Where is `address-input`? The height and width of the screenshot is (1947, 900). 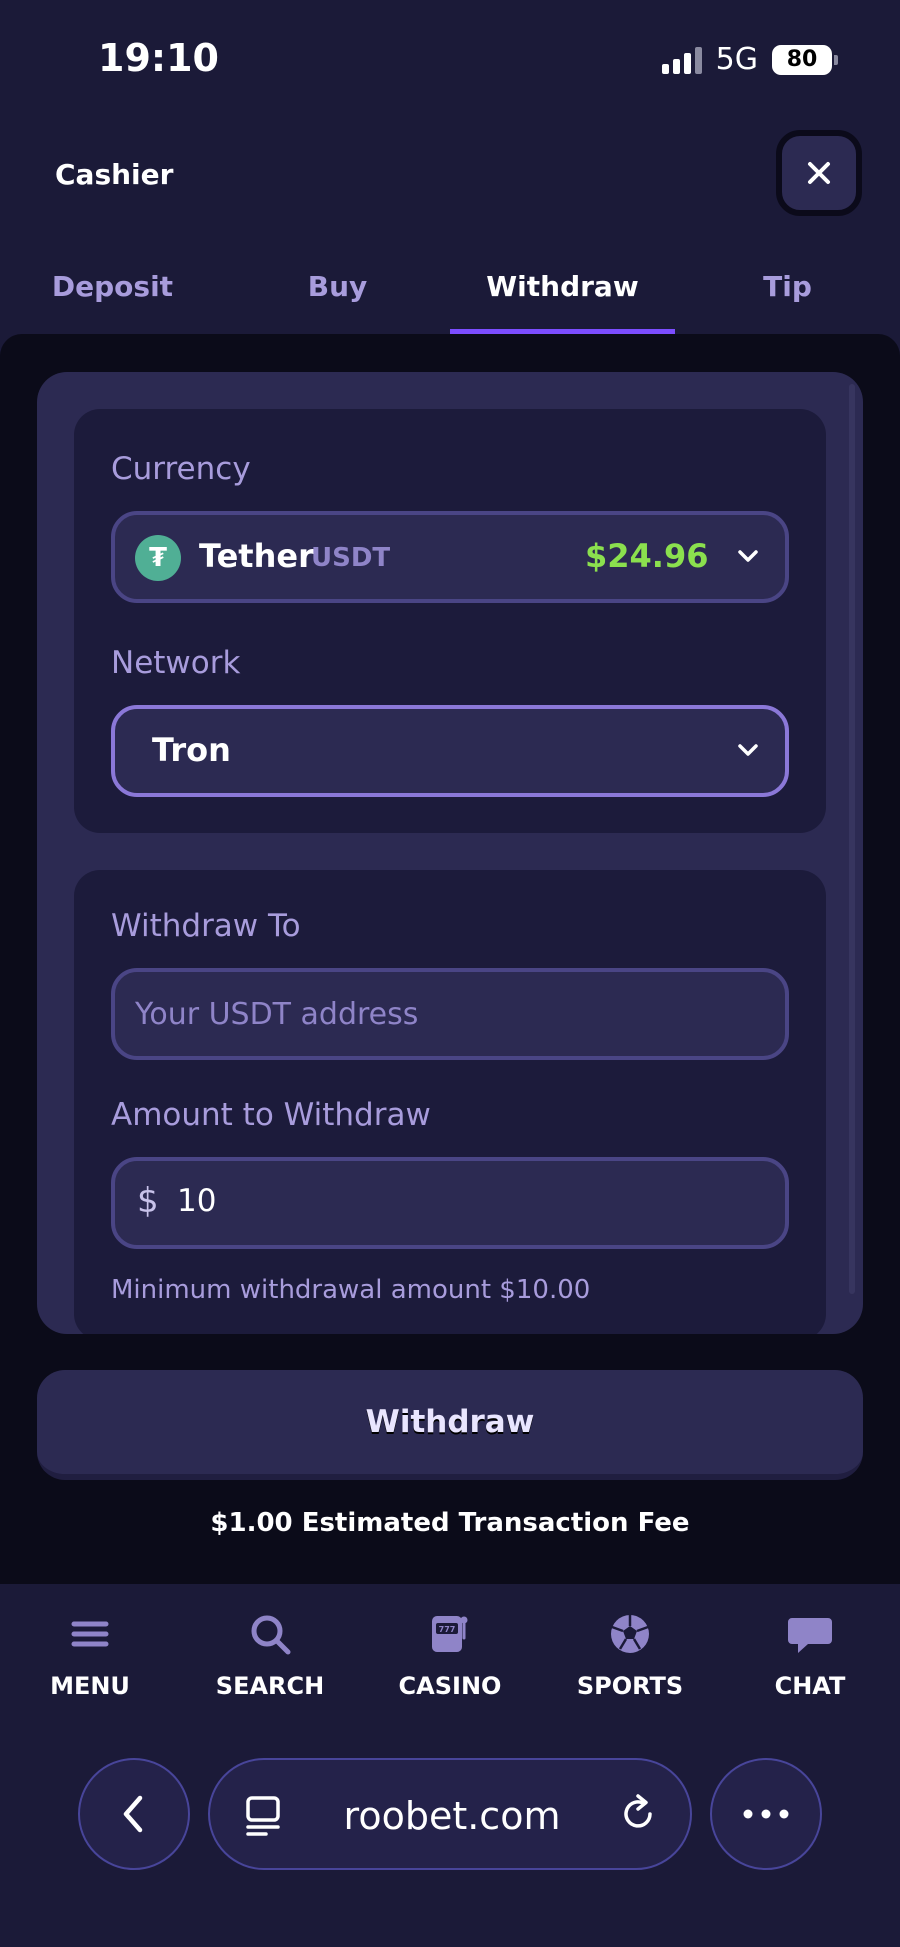 address-input is located at coordinates (450, 1014).